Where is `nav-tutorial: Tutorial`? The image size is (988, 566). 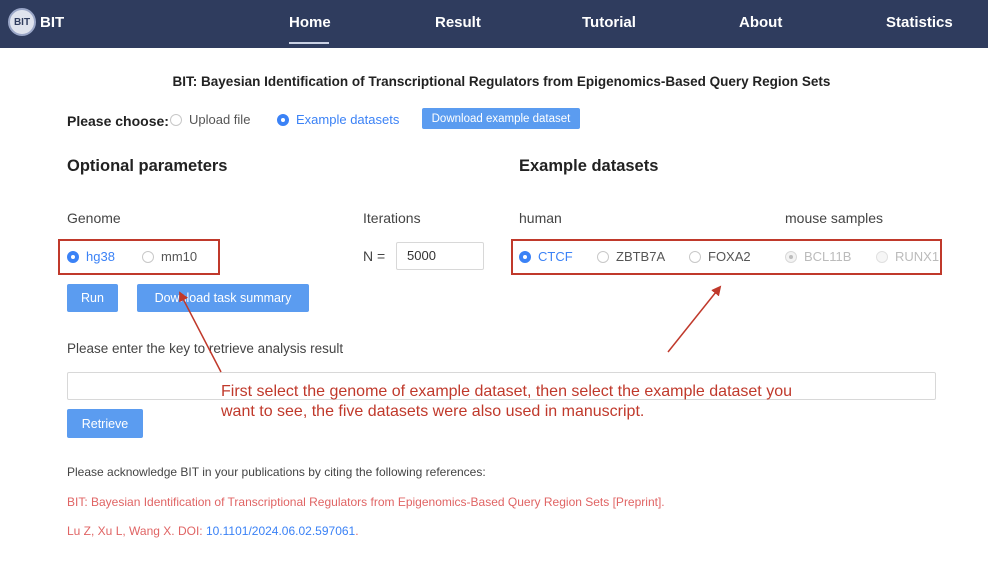
nav-tutorial: Tutorial is located at coordinates (609, 22).